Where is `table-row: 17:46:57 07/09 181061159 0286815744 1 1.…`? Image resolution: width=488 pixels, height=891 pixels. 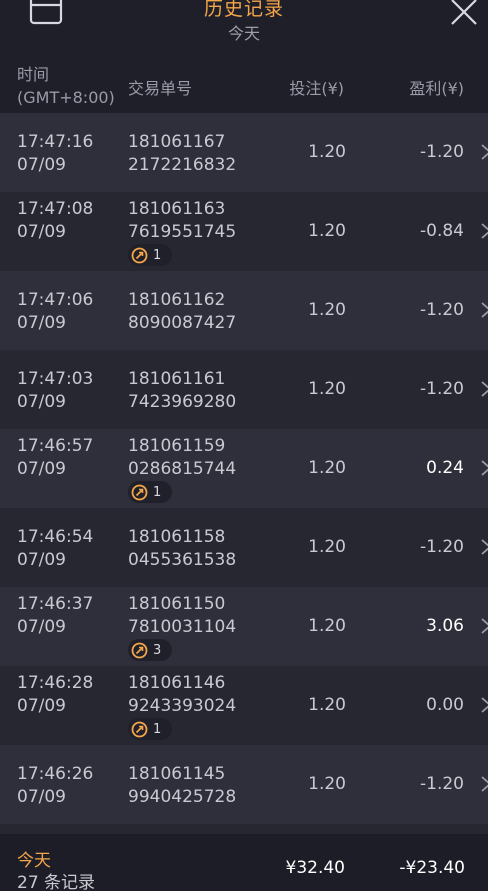
table-row: 17:46:57 07/09 181061159 0286815744 1 1.… is located at coordinates (244, 468).